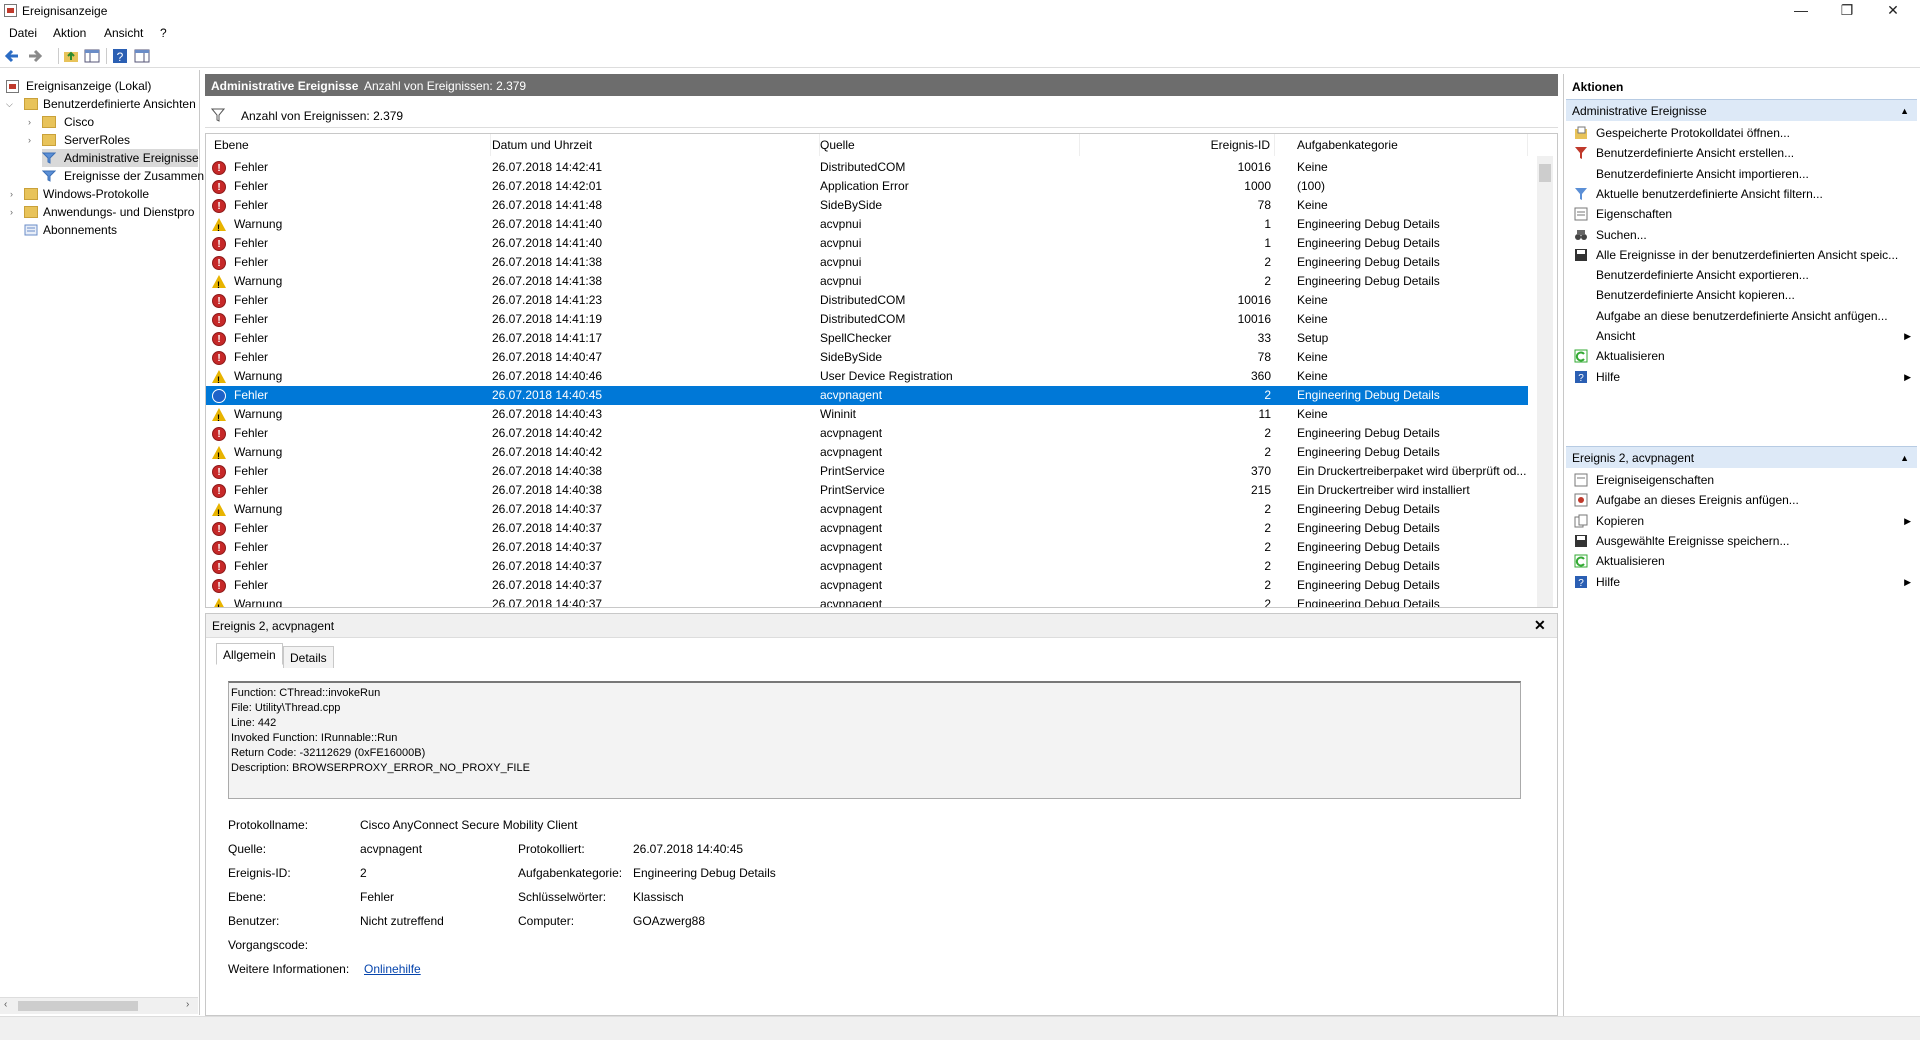  What do you see at coordinates (547, 300) in the screenshot?
I see `cell-date: 26.07.2018 14:41:23` at bounding box center [547, 300].